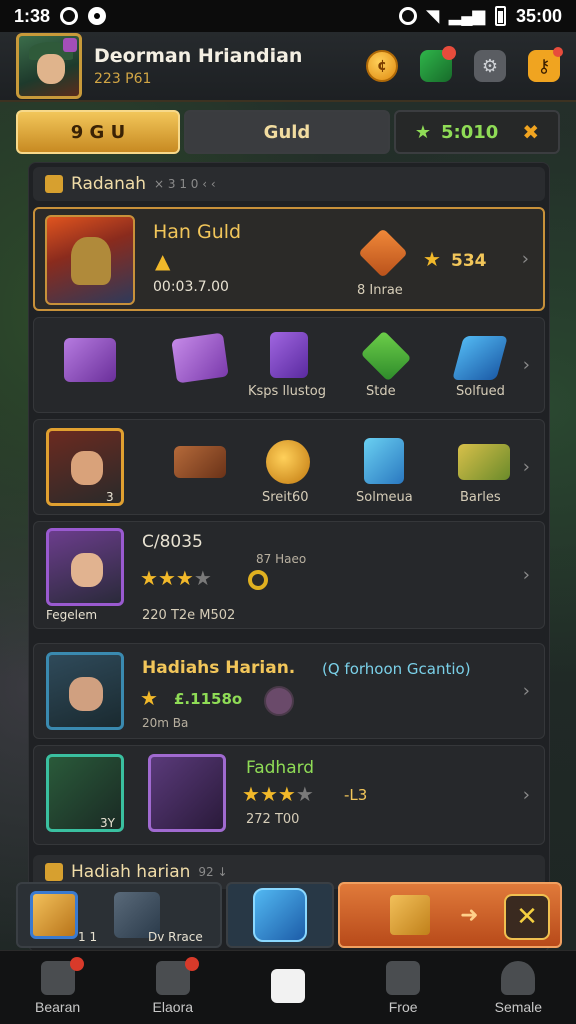 The height and width of the screenshot is (1024, 576). I want to click on olive-scroll-icon, so click(484, 462).